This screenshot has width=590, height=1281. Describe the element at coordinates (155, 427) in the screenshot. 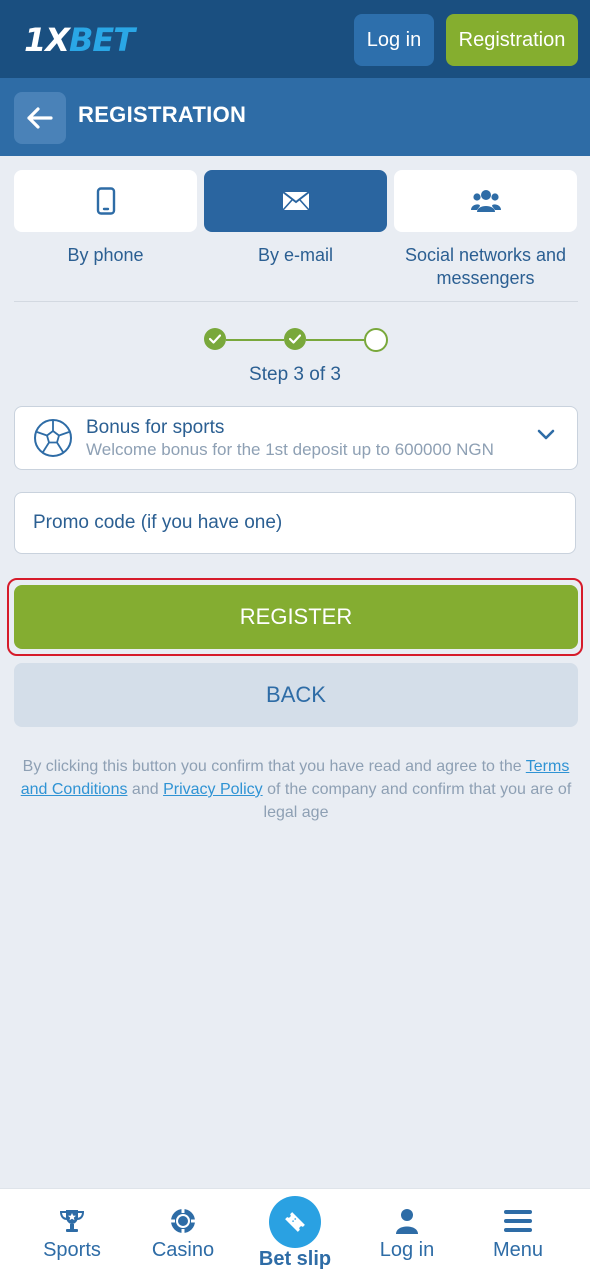

I see `bonus-title: Bonus for sports` at that location.